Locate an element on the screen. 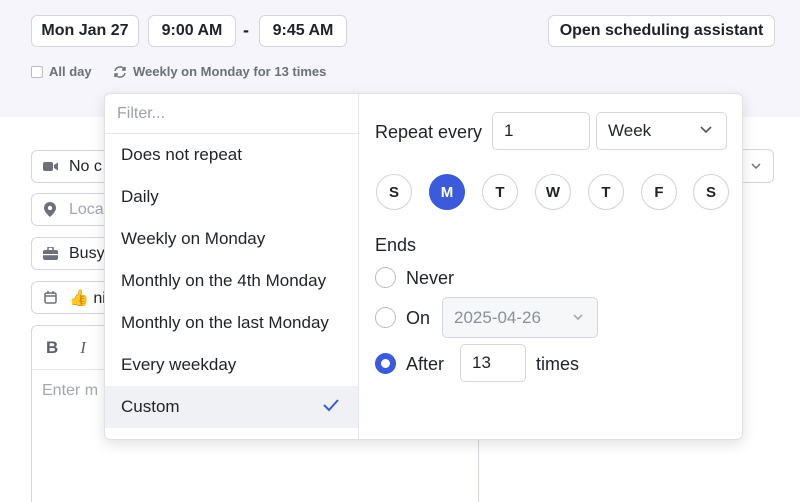 The image size is (800, 502). interval-input: 1 is located at coordinates (541, 131).